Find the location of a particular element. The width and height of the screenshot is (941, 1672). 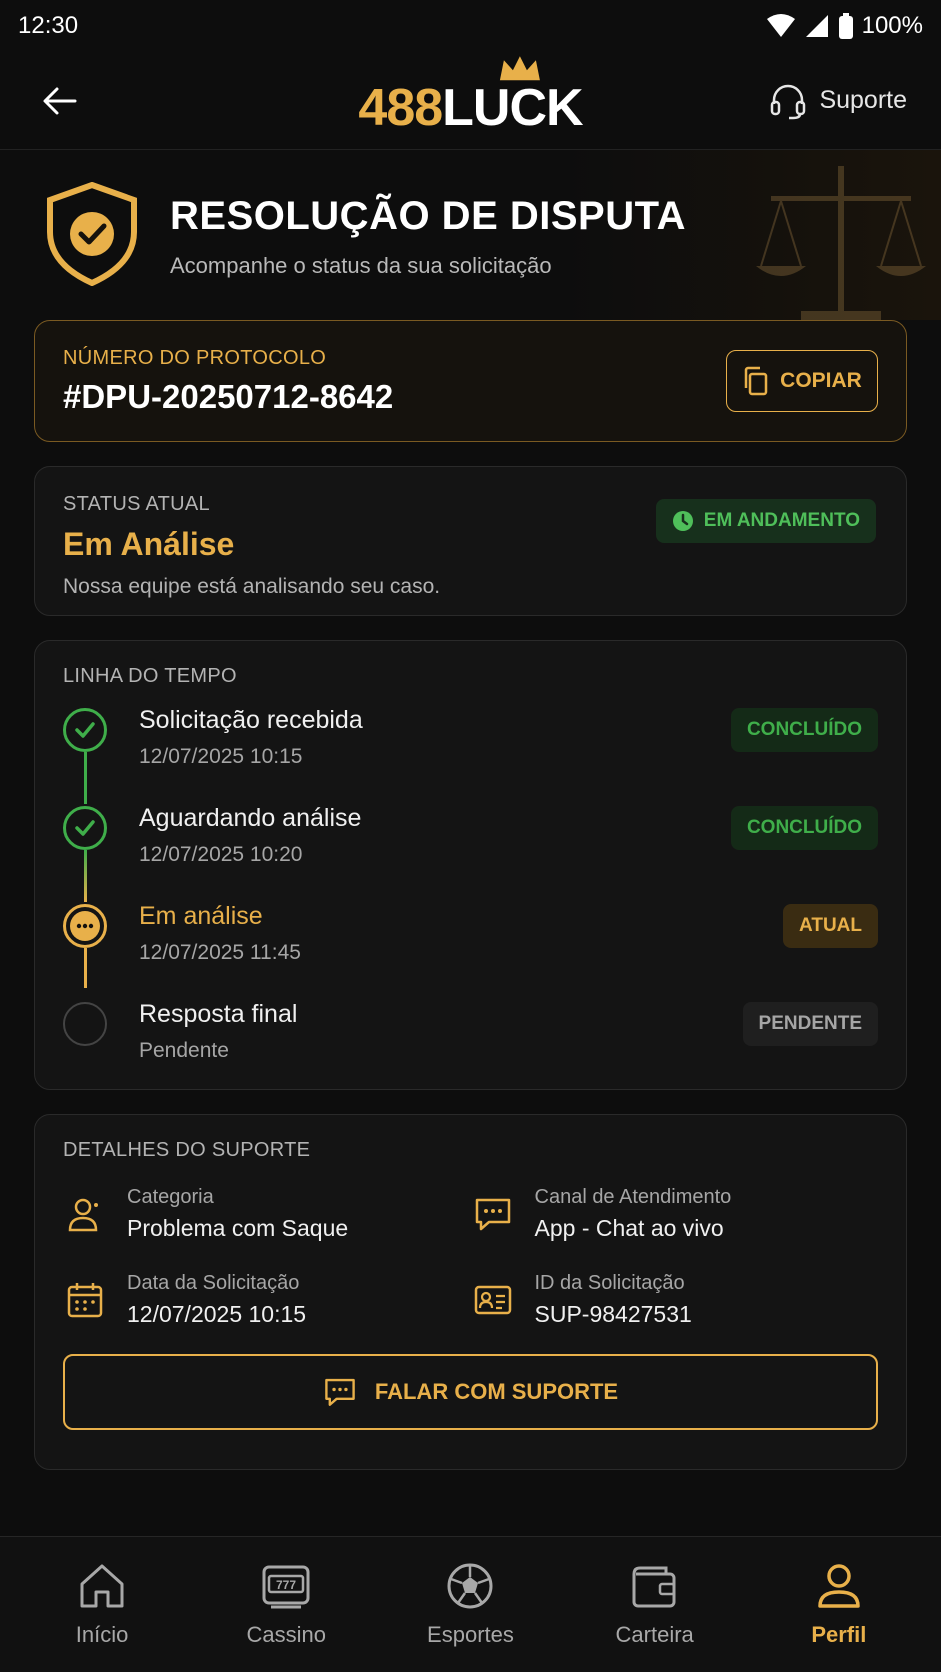

details-title: DETALHES DO SUPORTE is located at coordinates (187, 1150).